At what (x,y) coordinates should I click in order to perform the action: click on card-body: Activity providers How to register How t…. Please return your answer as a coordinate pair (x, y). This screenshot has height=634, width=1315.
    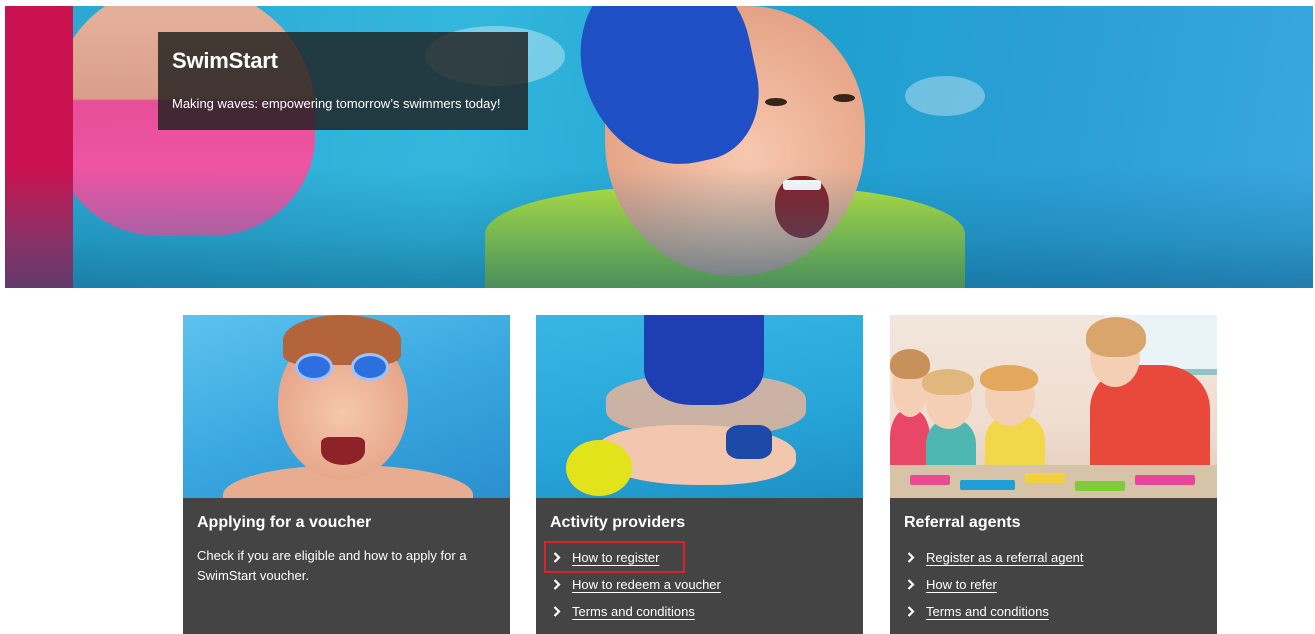
    Looking at the image, I should click on (699, 566).